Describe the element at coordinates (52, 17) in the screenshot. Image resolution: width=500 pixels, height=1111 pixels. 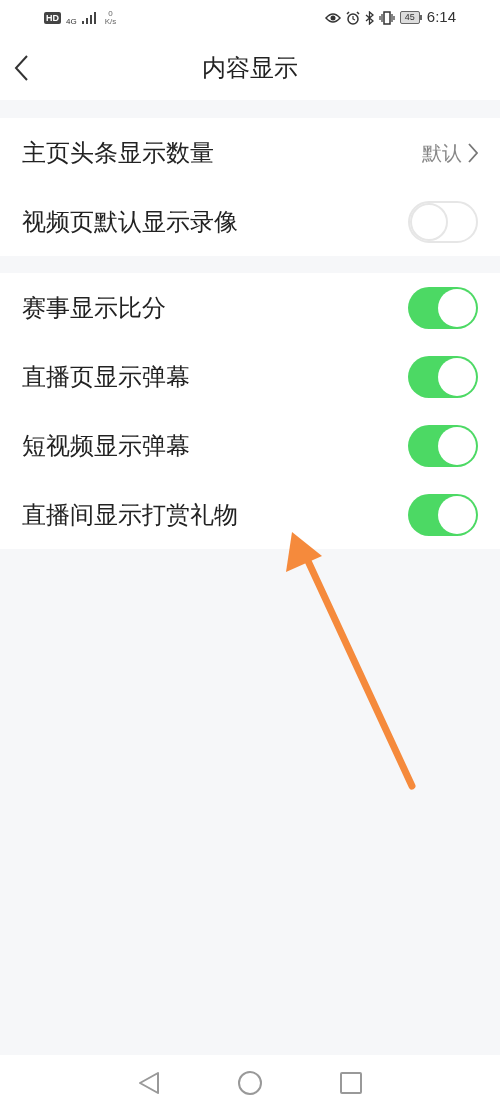
I see `hd-badge: HD` at that location.